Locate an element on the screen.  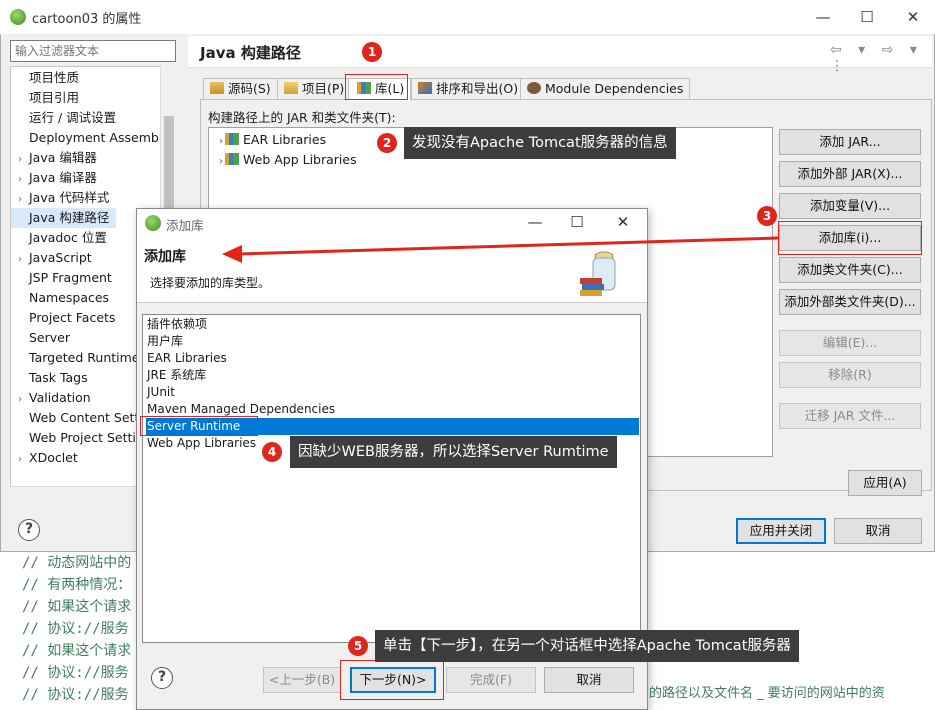
callout-click-next: 单击【下一步】，在另一个对话框中选择Apache Tomcat服务器 is located at coordinates (587, 646).